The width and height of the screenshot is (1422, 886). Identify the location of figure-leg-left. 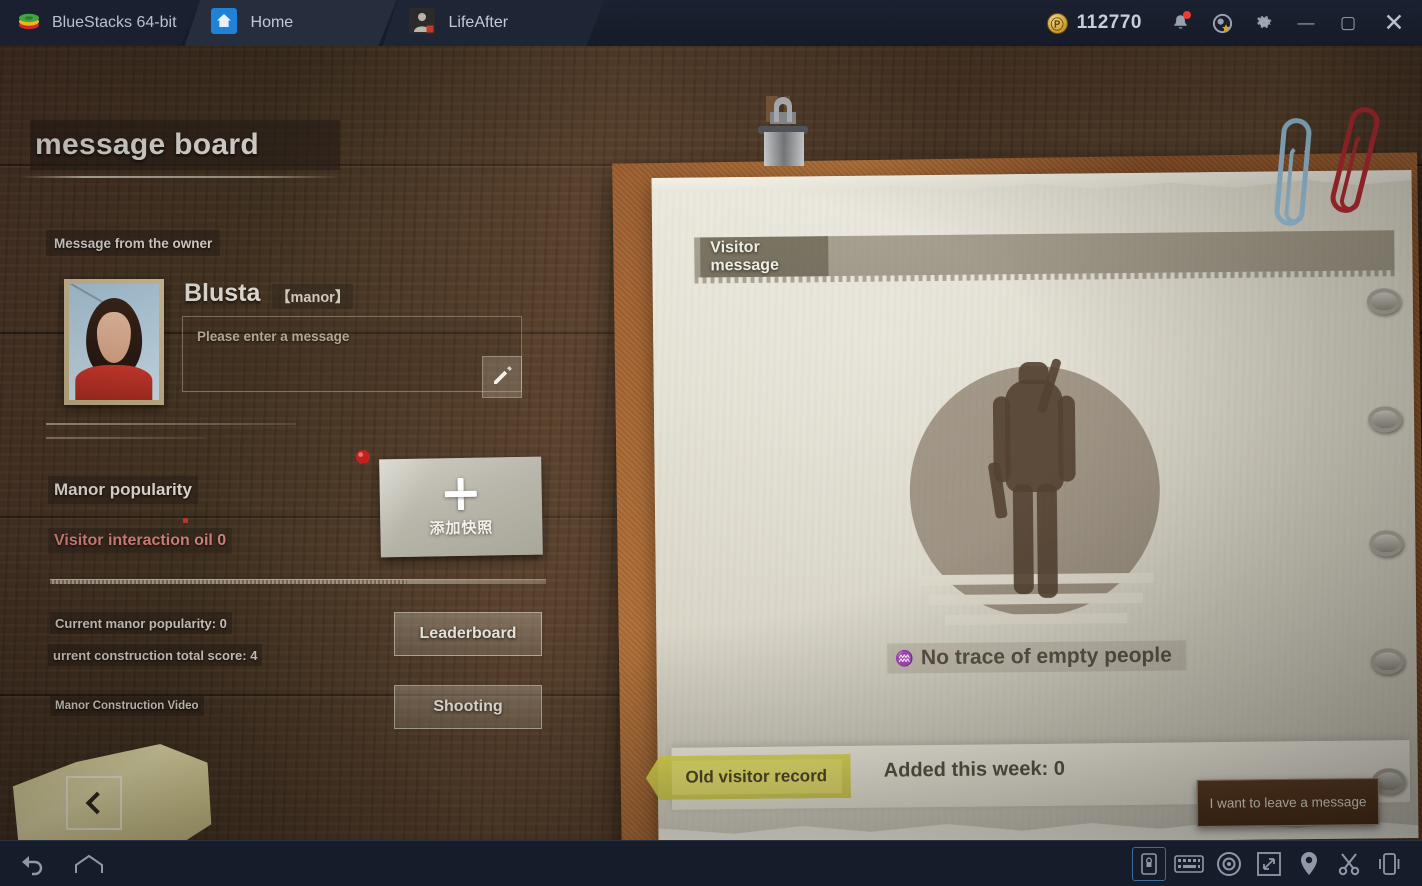
(1023, 539).